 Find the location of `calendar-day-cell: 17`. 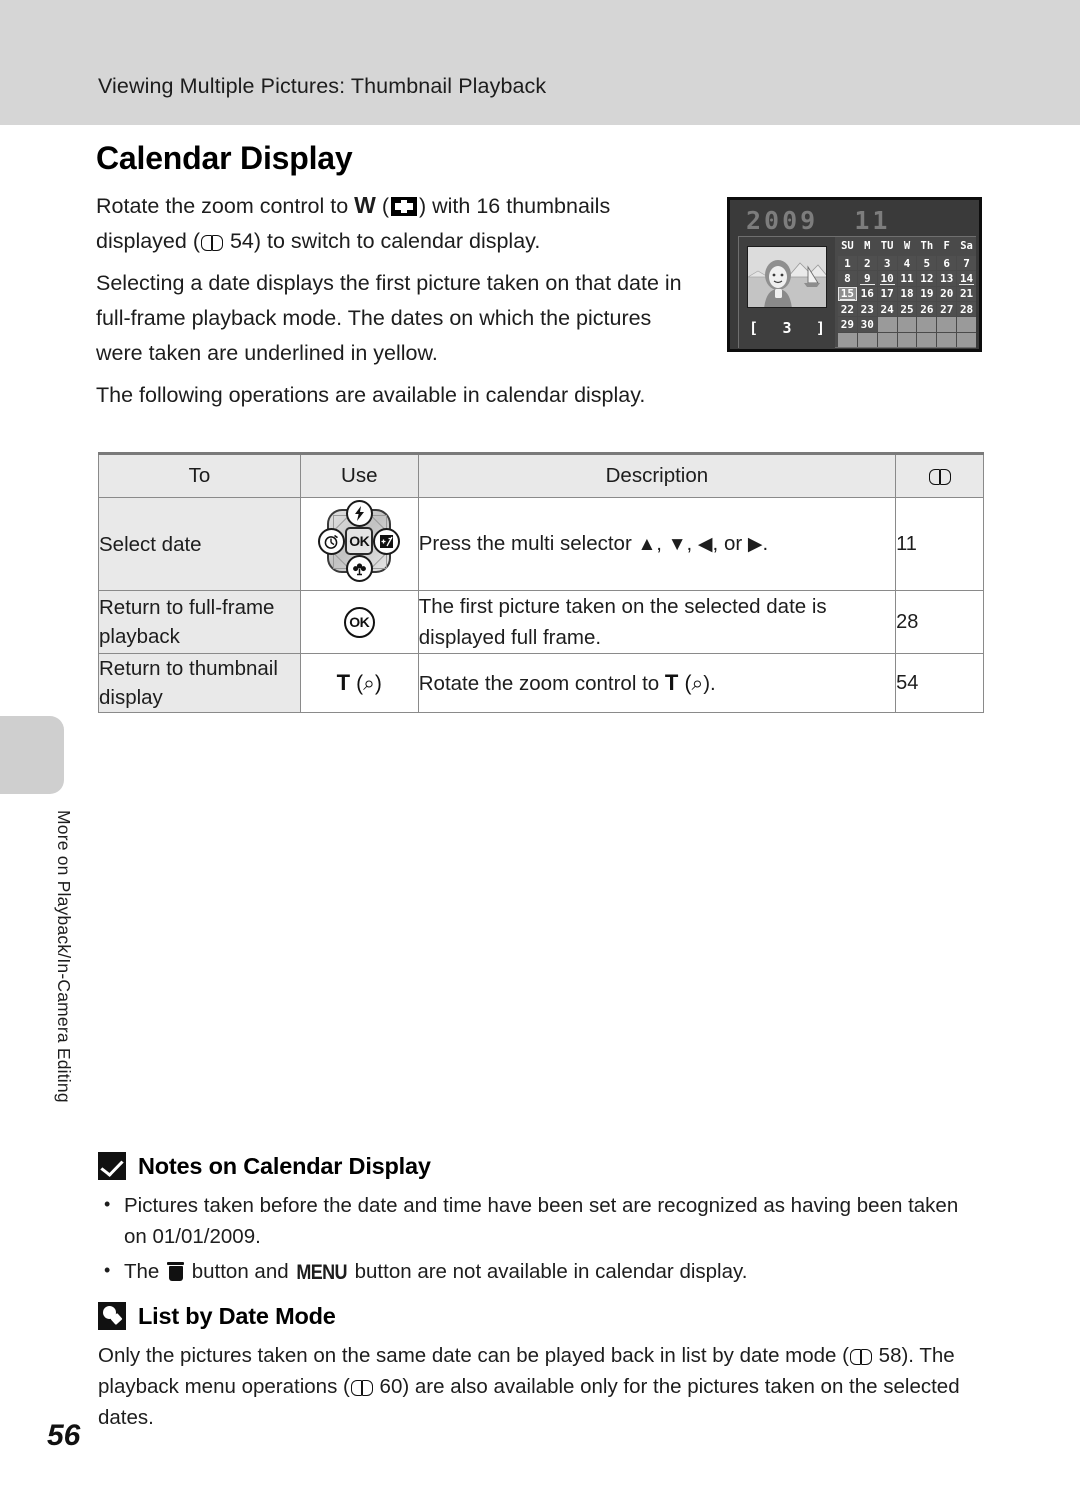

calendar-day-cell: 17 is located at coordinates (887, 293).